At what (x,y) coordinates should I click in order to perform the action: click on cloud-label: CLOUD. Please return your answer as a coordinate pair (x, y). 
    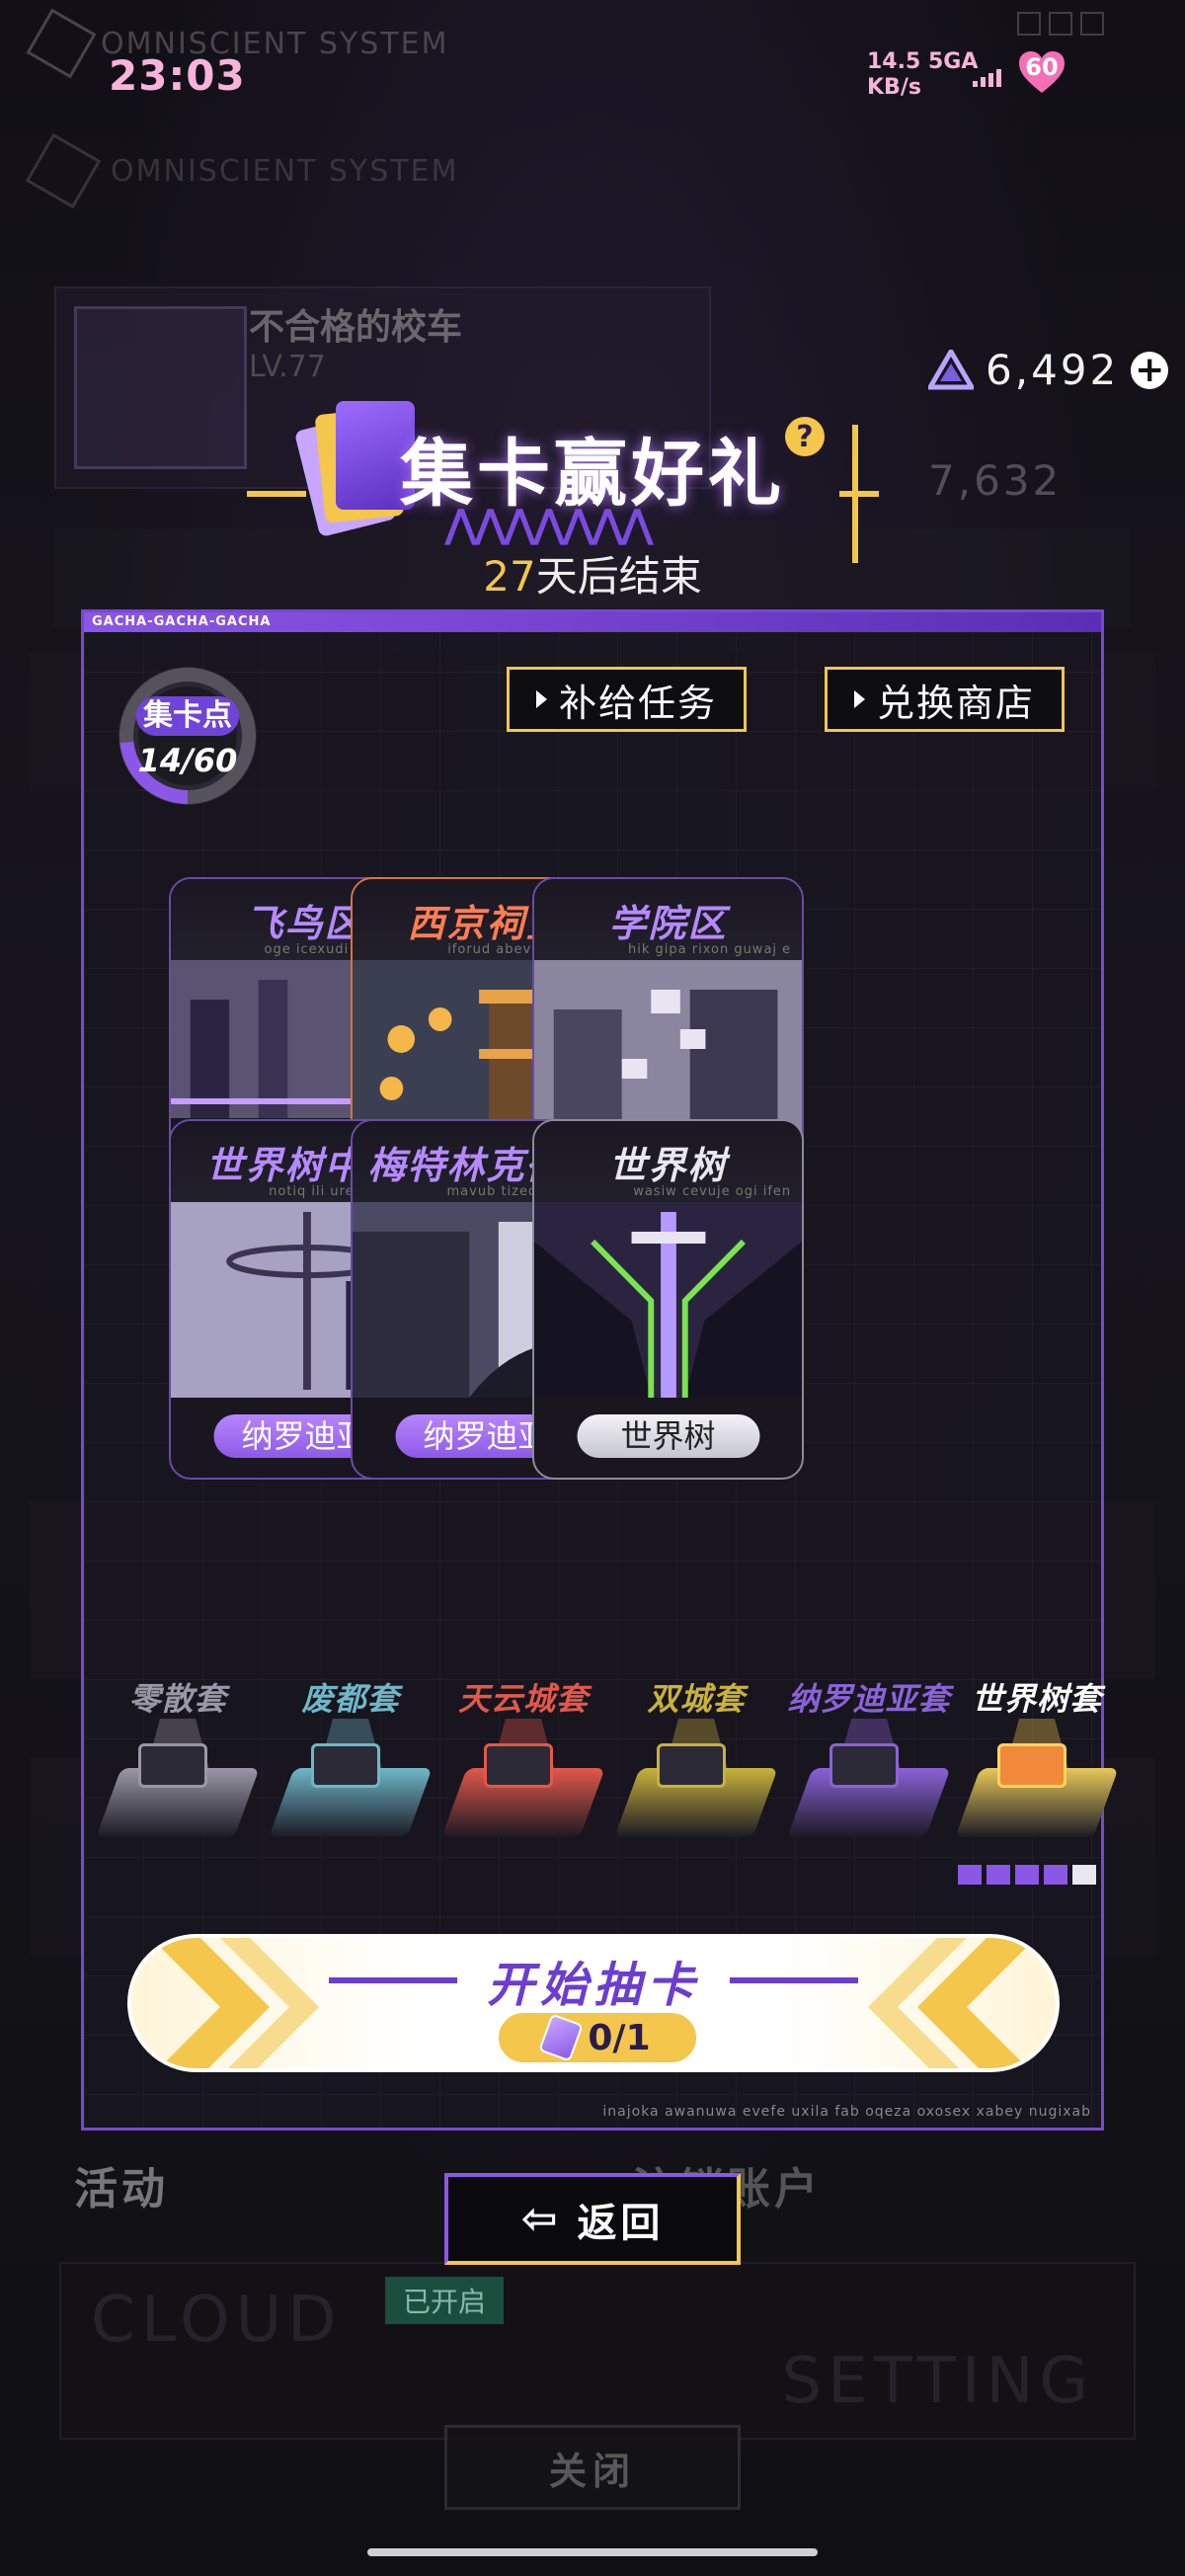
    Looking at the image, I should click on (217, 2320).